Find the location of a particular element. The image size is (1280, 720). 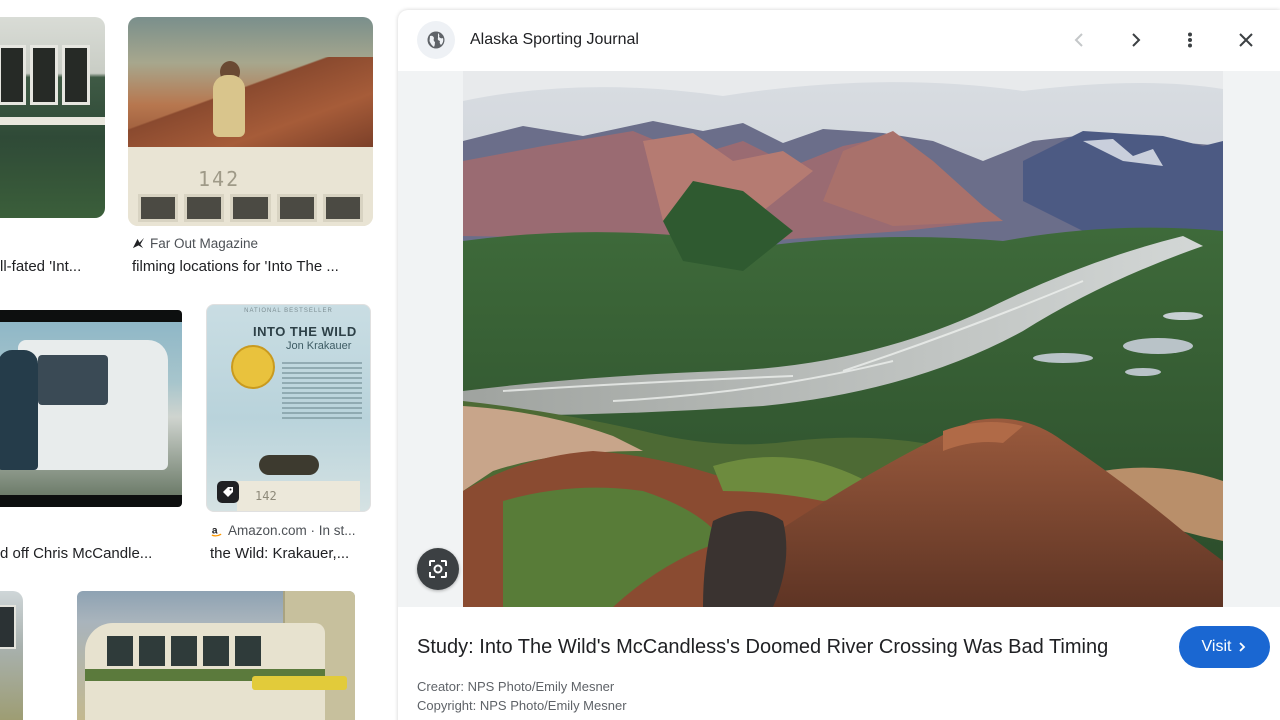

result-thumbnail-truck is located at coordinates (91, 408).